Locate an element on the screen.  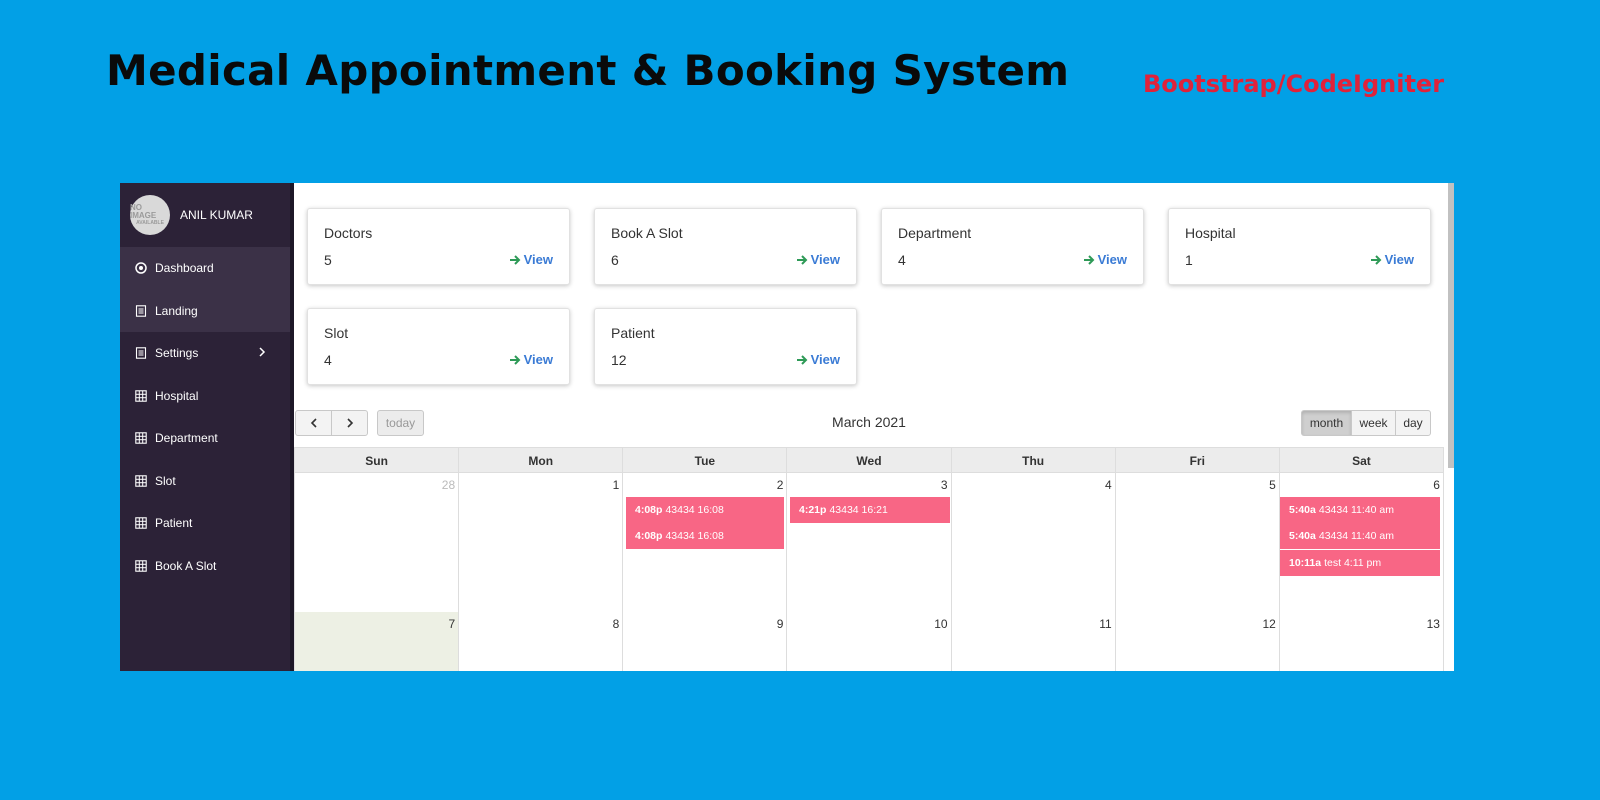
day-cell: 10 is located at coordinates (868, 641).